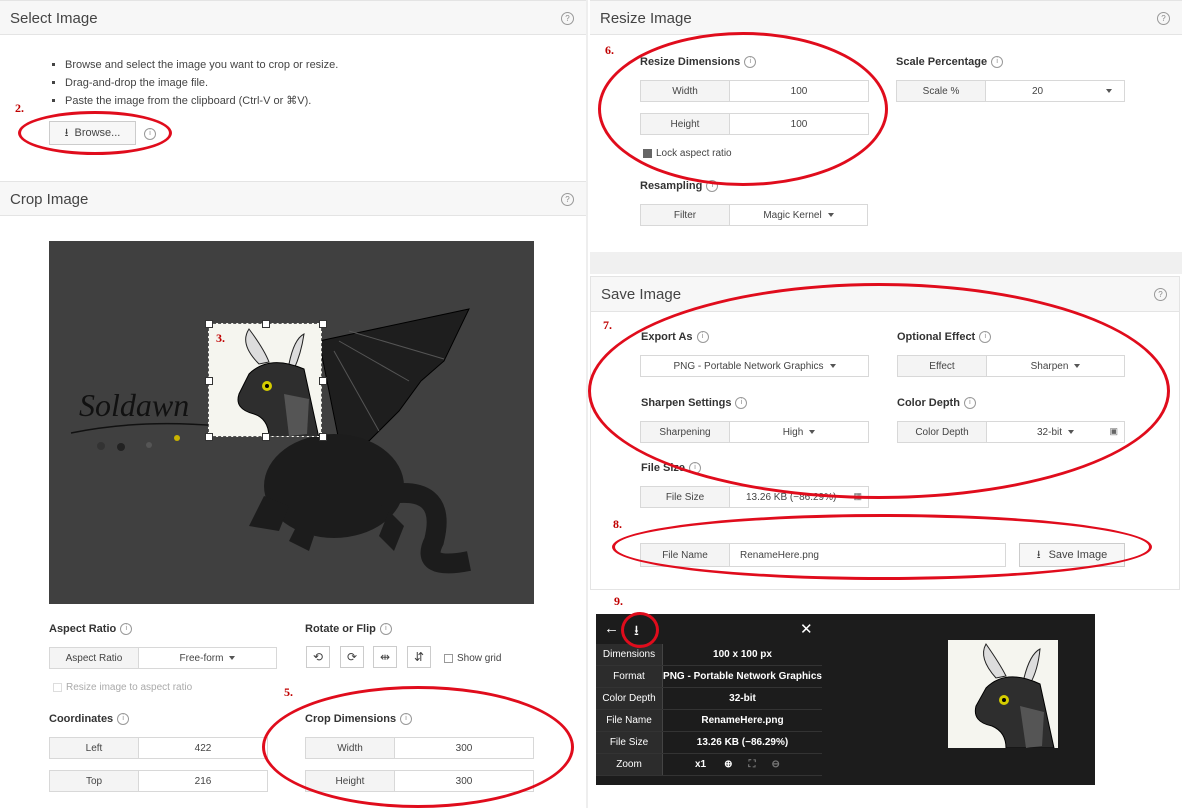  What do you see at coordinates (886, 17) in the screenshot?
I see `resize-image-header: Resize Image ?` at bounding box center [886, 17].